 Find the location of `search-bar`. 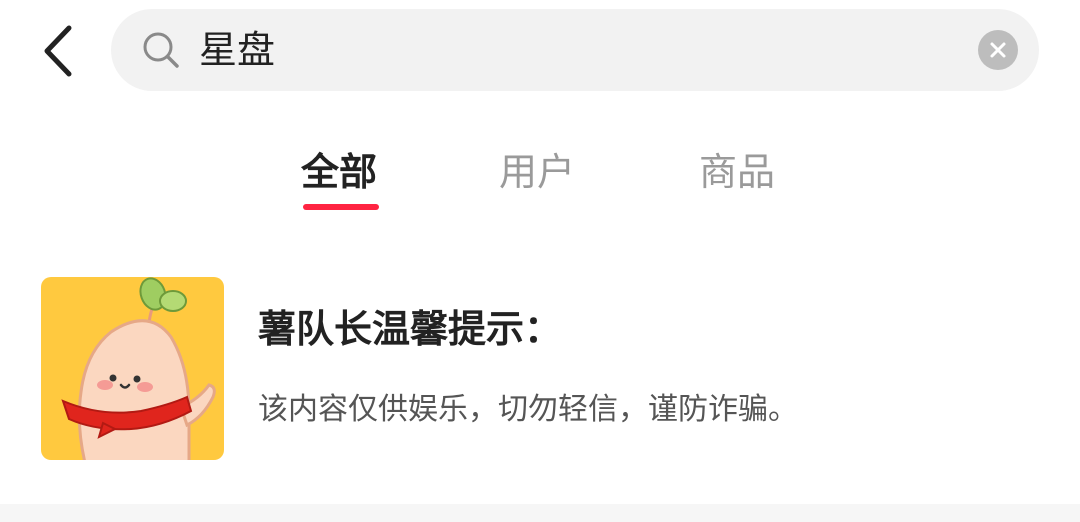

search-bar is located at coordinates (575, 50).